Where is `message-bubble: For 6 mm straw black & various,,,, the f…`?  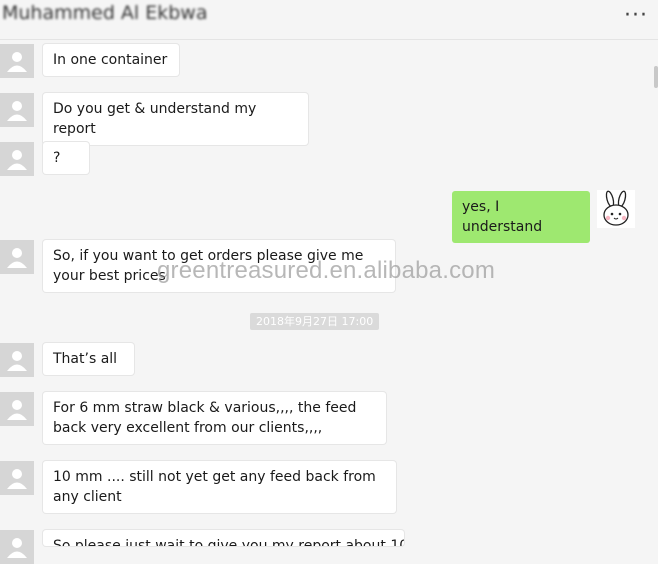
message-bubble: For 6 mm straw black & various,,,, the f… is located at coordinates (214, 418).